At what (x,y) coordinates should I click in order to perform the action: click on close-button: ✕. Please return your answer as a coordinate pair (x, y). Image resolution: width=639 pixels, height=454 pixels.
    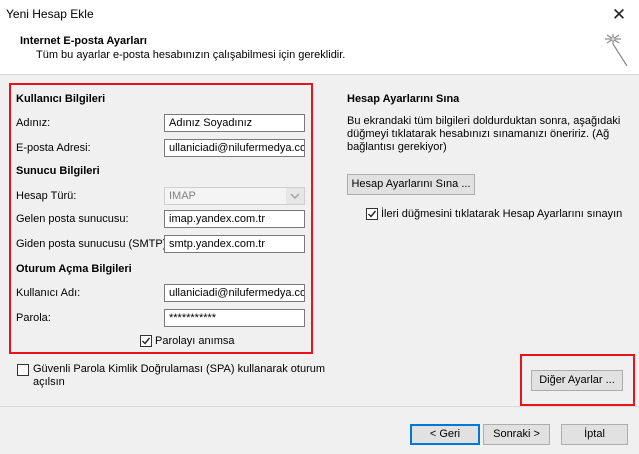
    Looking at the image, I should click on (619, 15).